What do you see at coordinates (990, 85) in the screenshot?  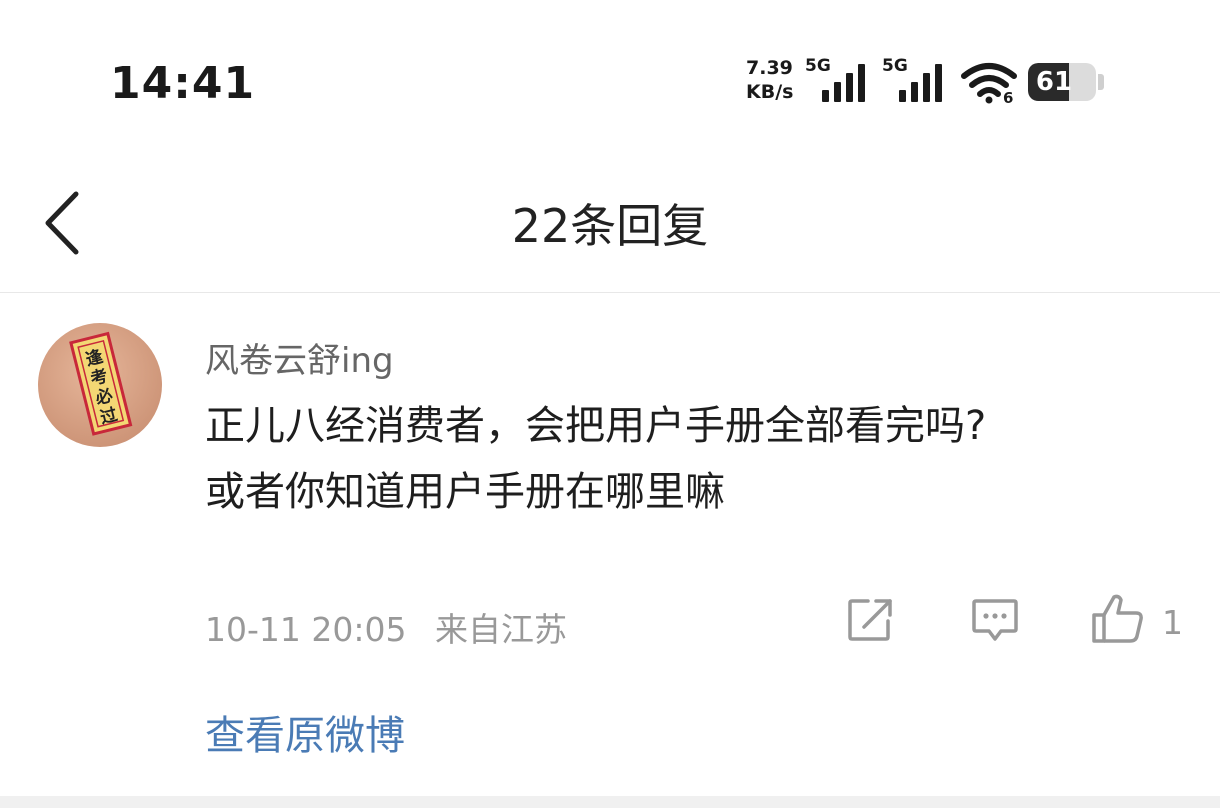 I see `wifi-icon: 6` at bounding box center [990, 85].